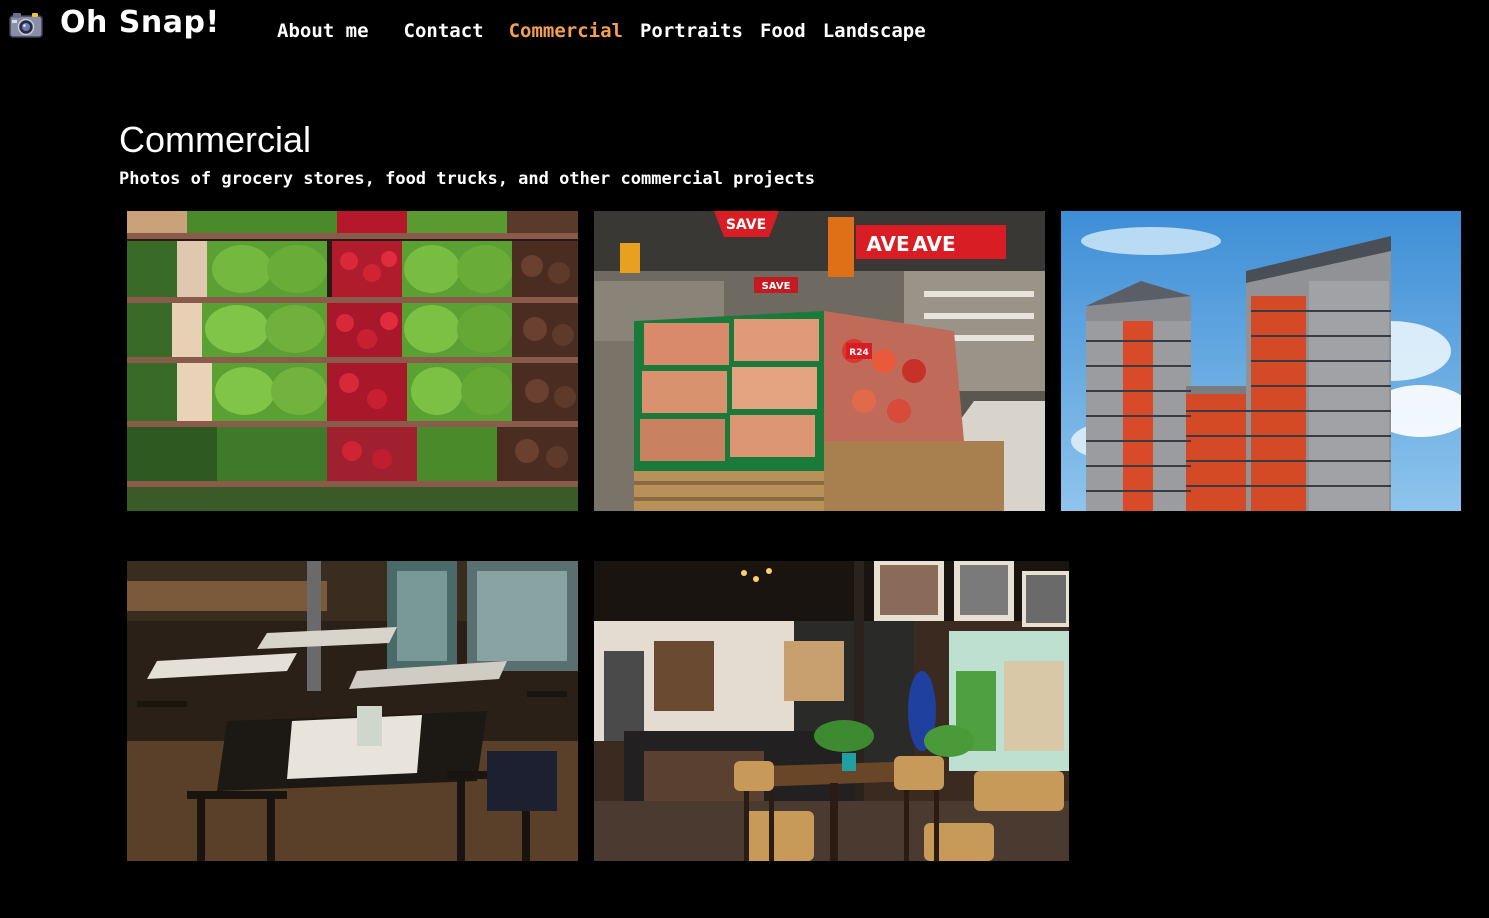 This screenshot has height=918, width=1489. Describe the element at coordinates (874, 31) in the screenshot. I see `nav-landscape: Landscape` at that location.